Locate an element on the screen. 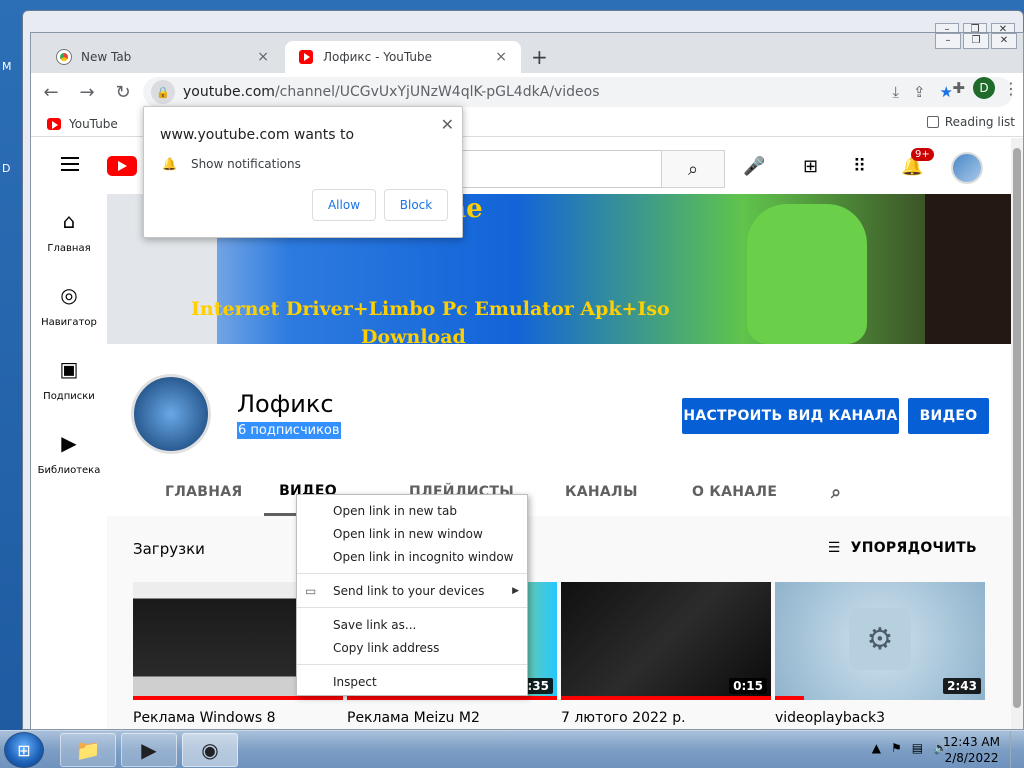 This screenshot has height=768, width=1024. sidebar-item-label: Навигатор is located at coordinates (69, 322).